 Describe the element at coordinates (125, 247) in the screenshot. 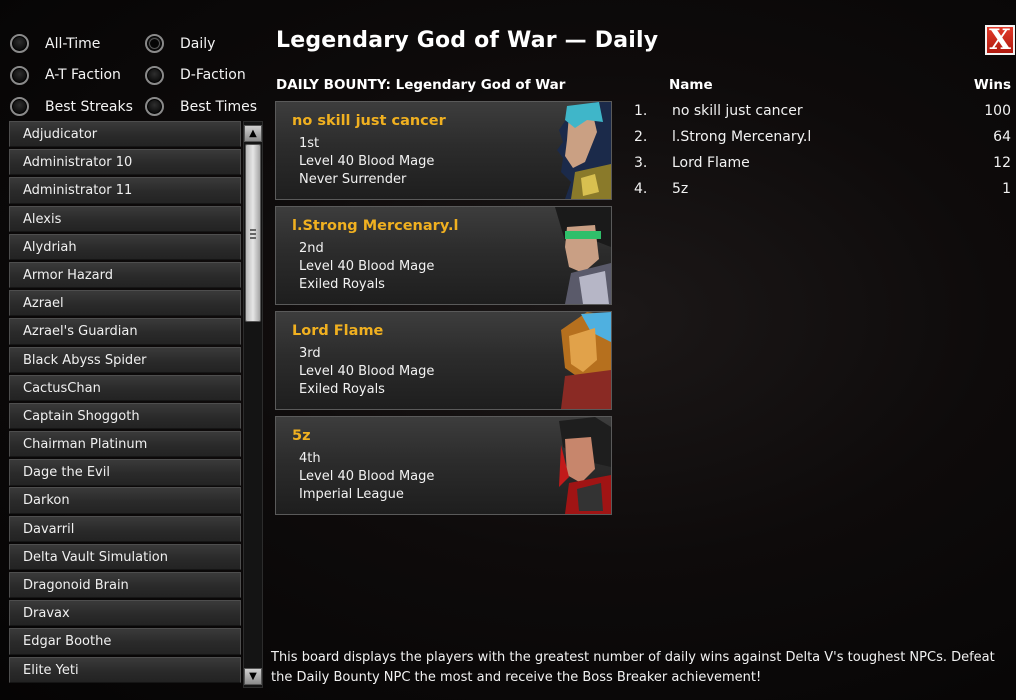

I see `npc-list-item: Alydriah` at that location.